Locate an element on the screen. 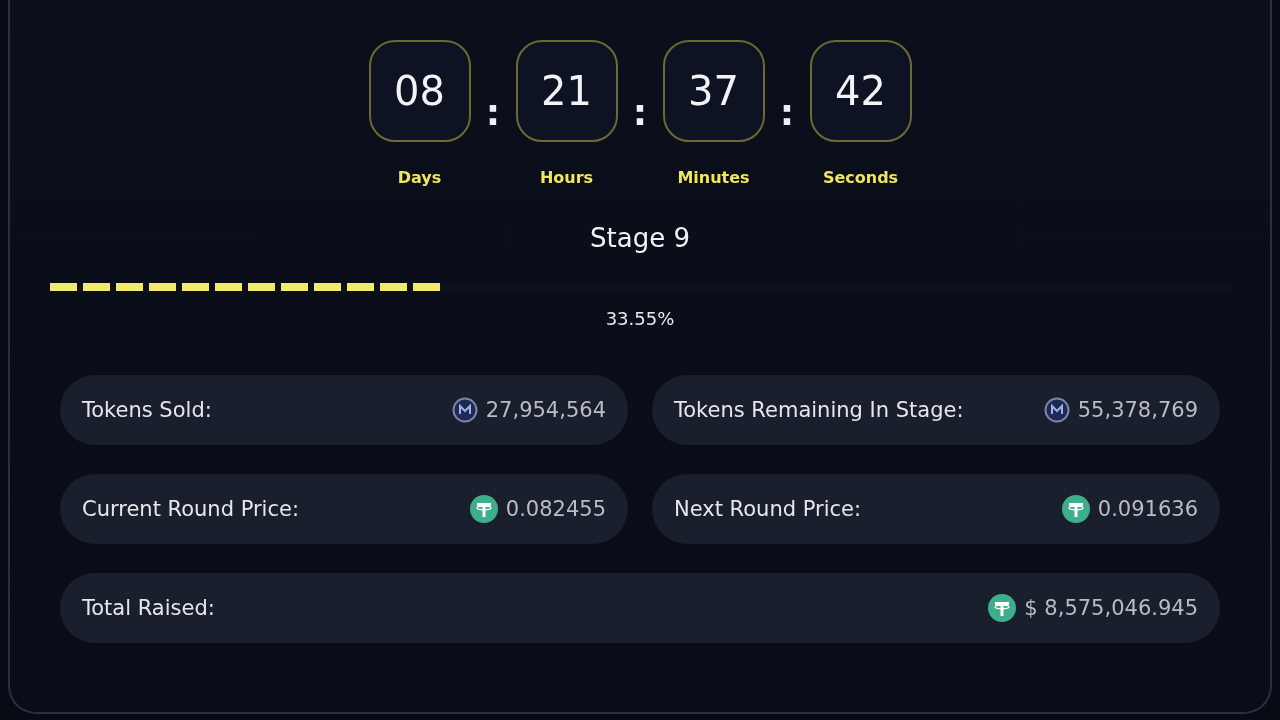 The height and width of the screenshot is (720, 1280). stat-value: 0.091636 is located at coordinates (1147, 509).